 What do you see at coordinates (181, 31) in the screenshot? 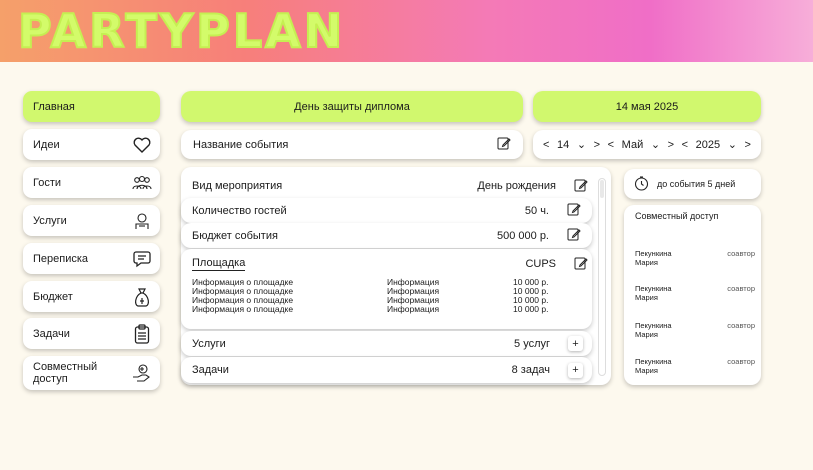
I see `app-logo: PARTYPLAN` at bounding box center [181, 31].